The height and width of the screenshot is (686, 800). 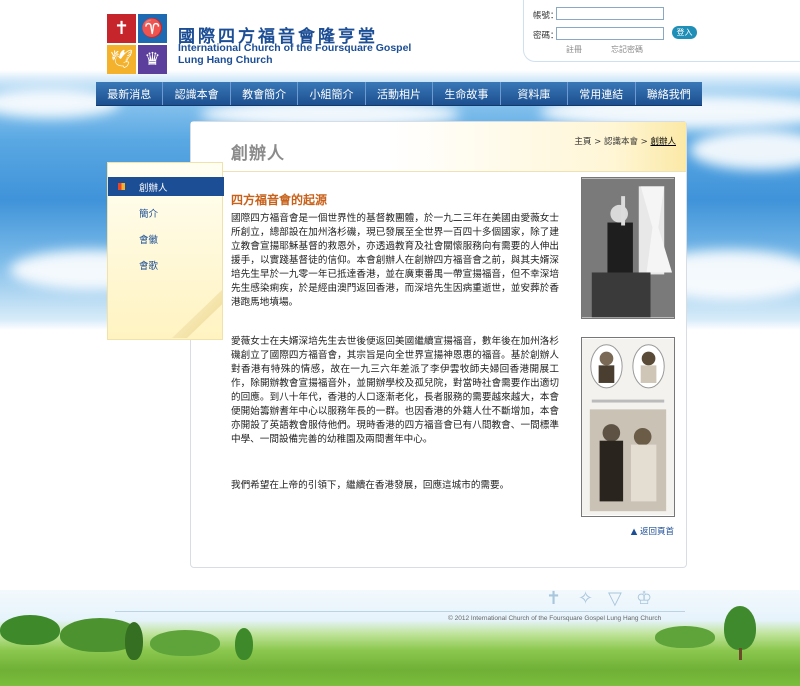 I want to click on register-link: 註冊, so click(x=574, y=49).